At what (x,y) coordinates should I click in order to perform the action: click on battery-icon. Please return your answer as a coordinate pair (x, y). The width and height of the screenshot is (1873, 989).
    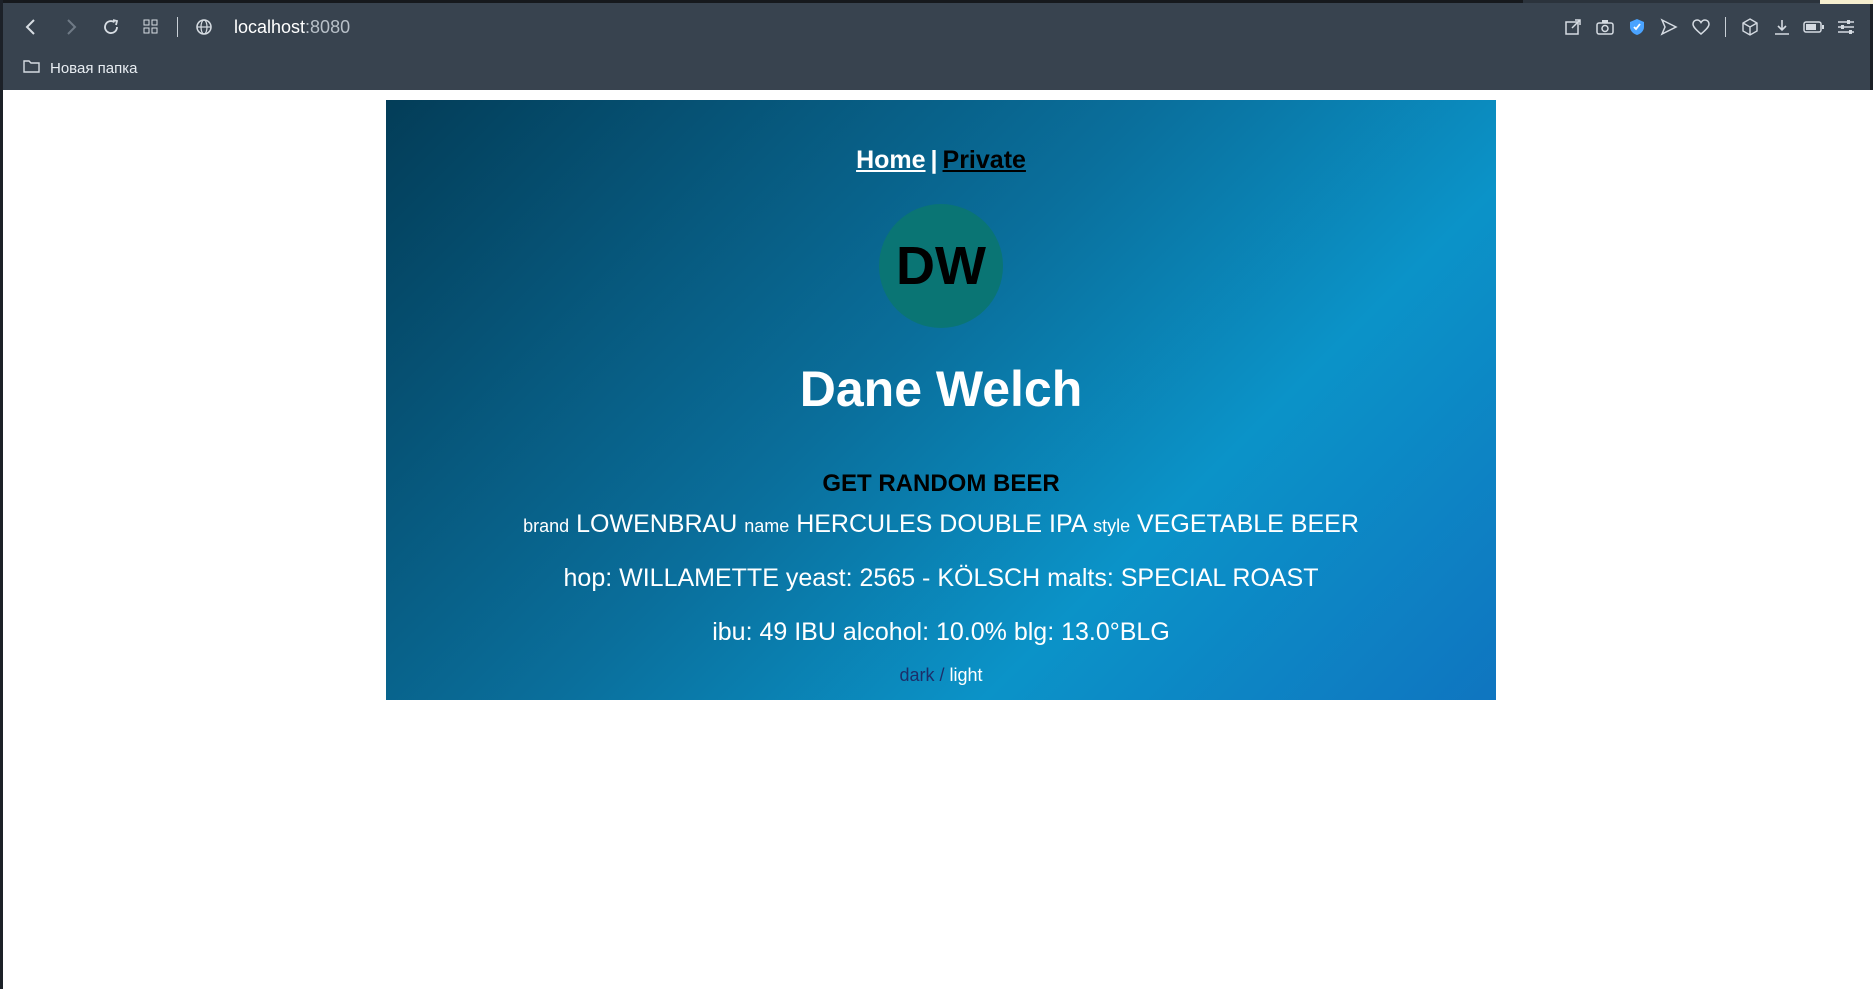
    Looking at the image, I should click on (1814, 27).